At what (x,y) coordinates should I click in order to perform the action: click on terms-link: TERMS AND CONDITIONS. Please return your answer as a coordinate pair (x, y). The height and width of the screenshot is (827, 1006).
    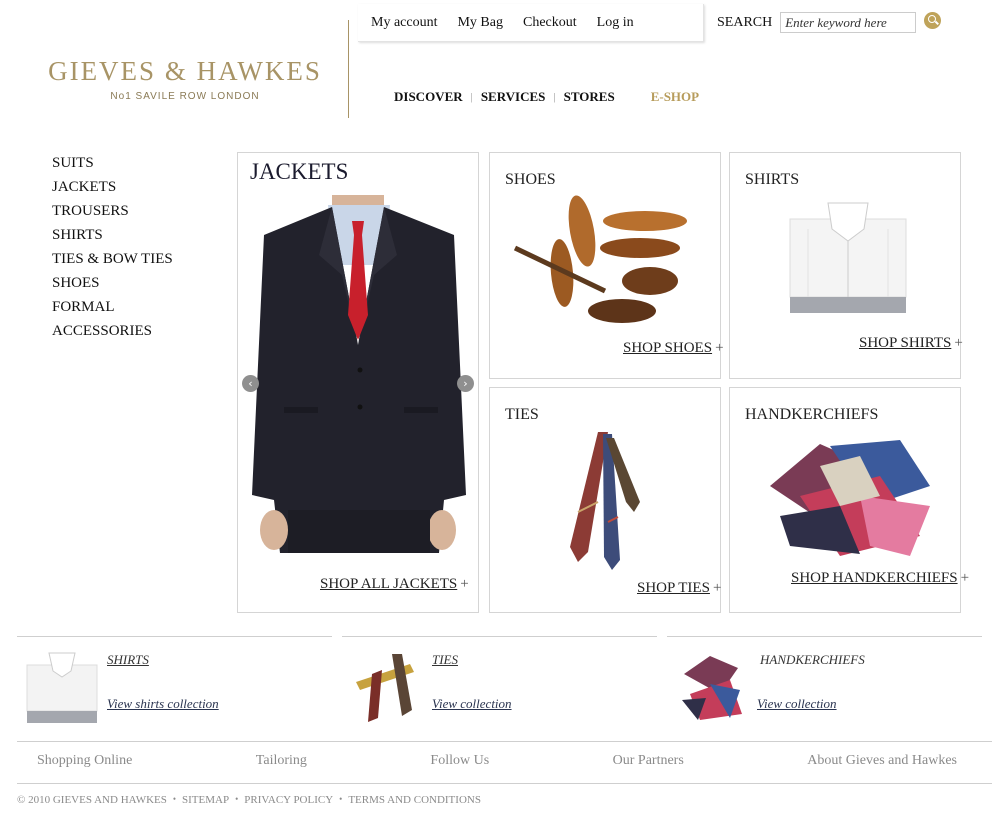
    Looking at the image, I should click on (414, 800).